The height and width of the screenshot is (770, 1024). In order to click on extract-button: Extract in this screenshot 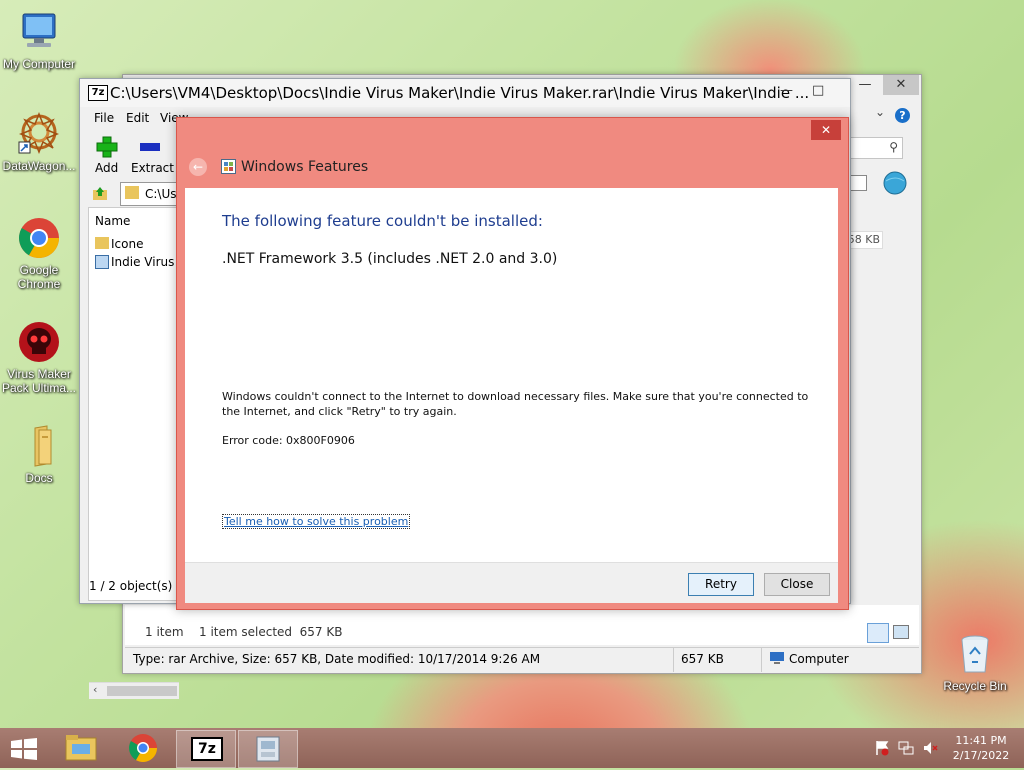, I will do `click(152, 168)`.